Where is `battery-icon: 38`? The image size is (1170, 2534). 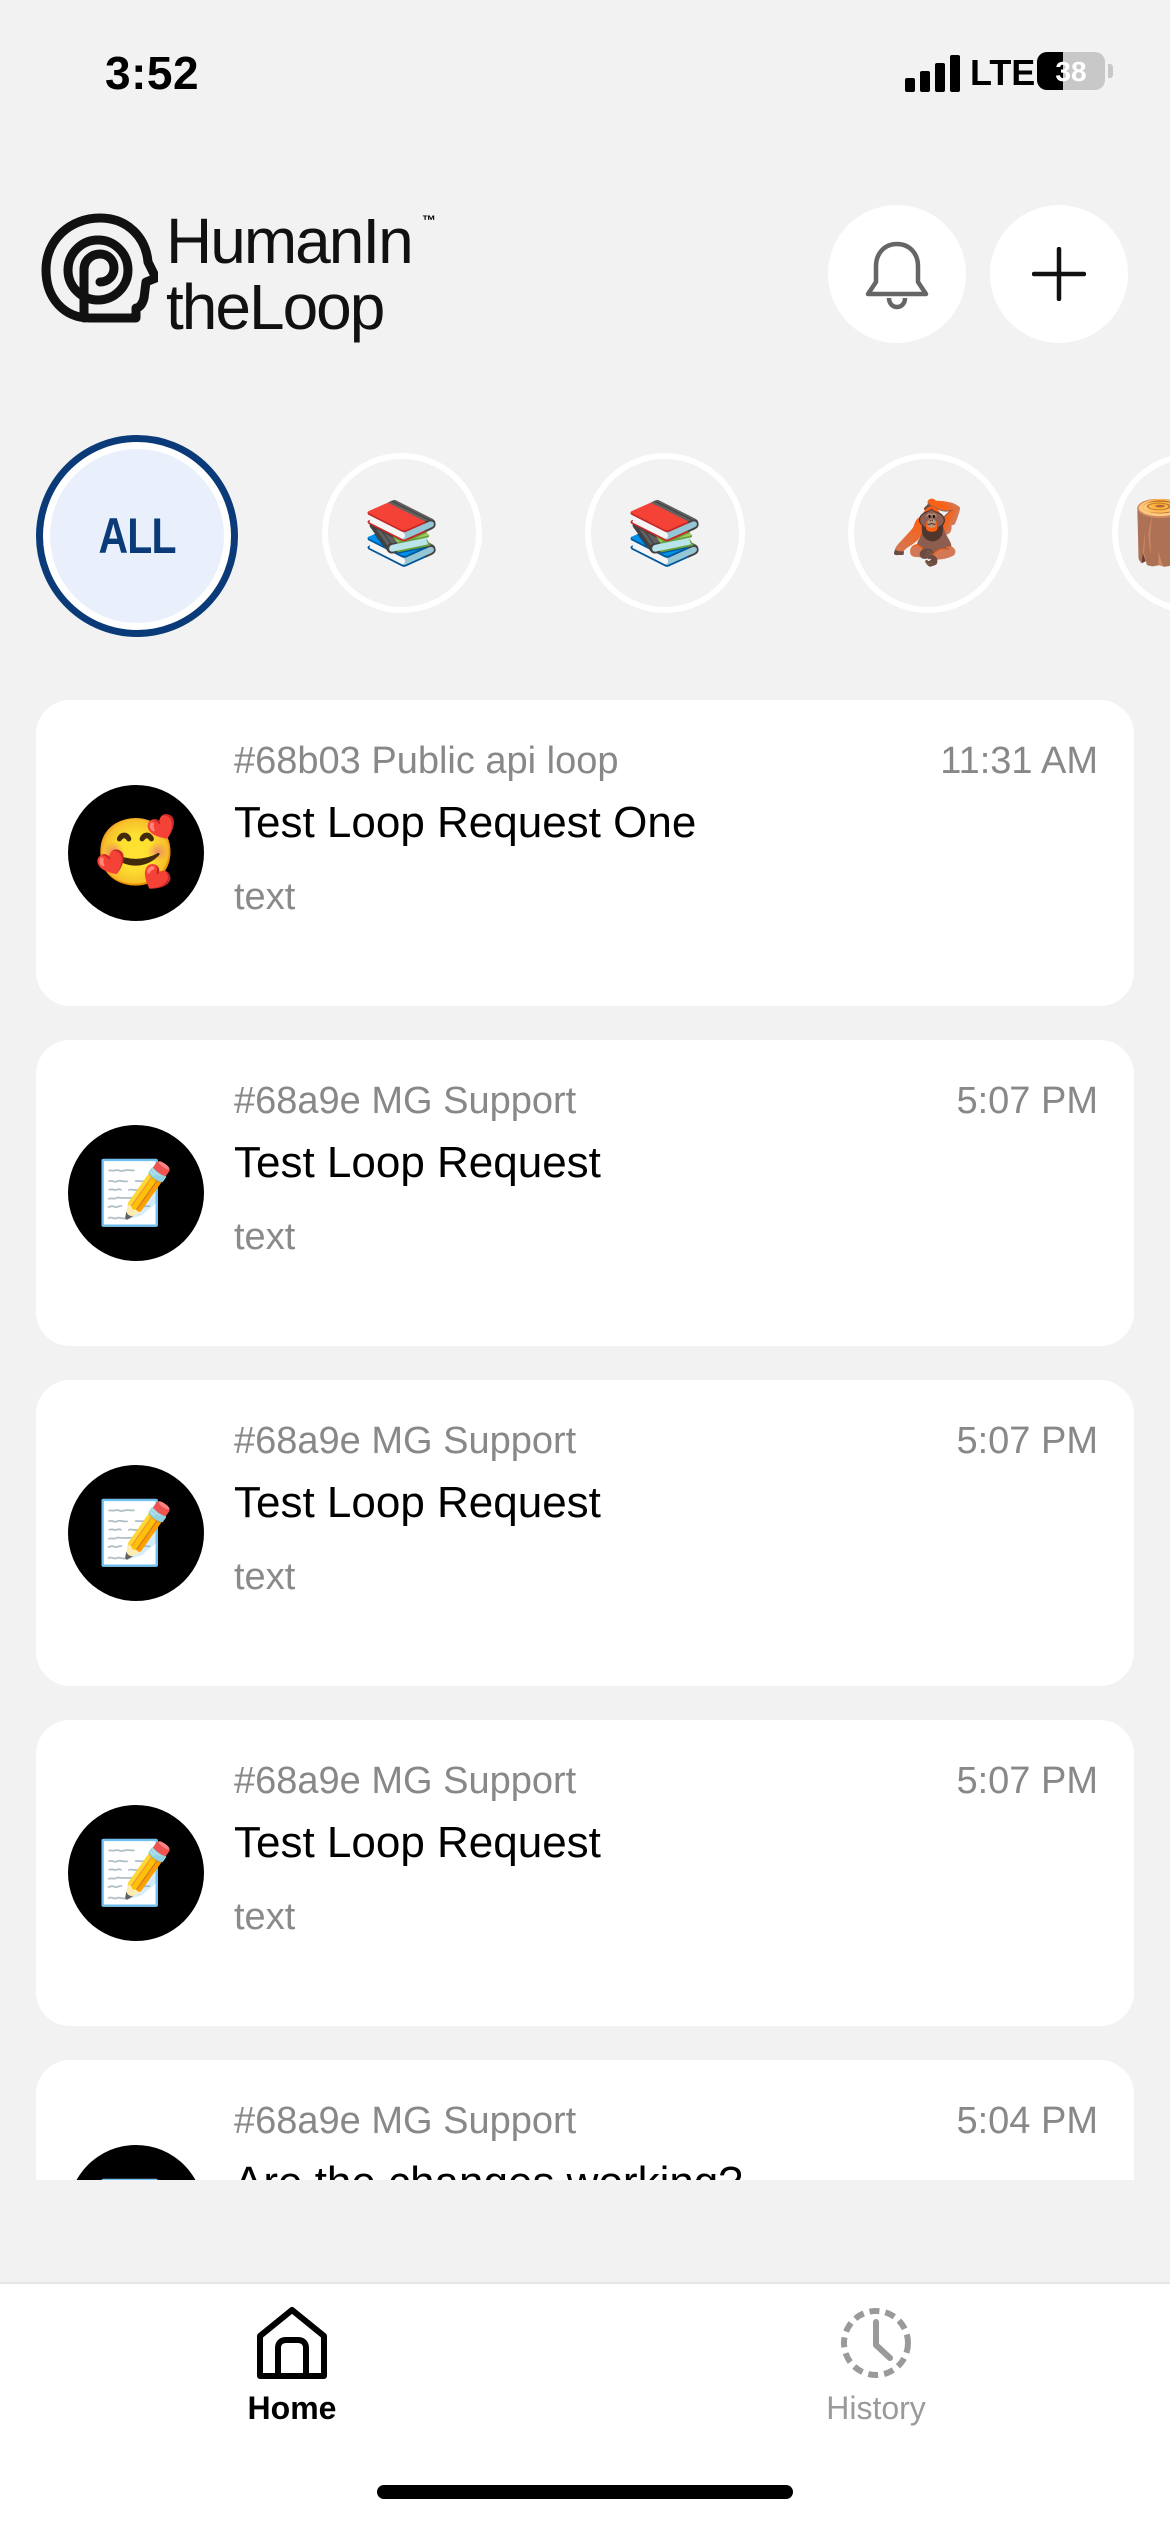
battery-icon: 38 is located at coordinates (1071, 71).